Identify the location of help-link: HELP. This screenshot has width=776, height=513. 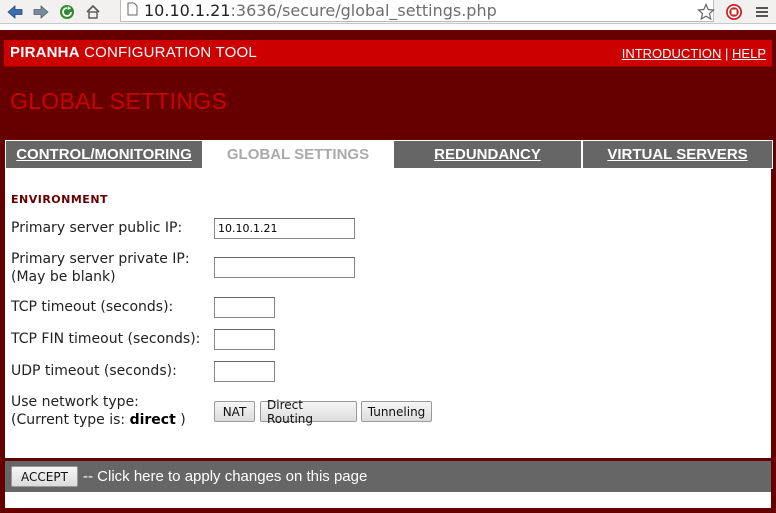
(749, 53).